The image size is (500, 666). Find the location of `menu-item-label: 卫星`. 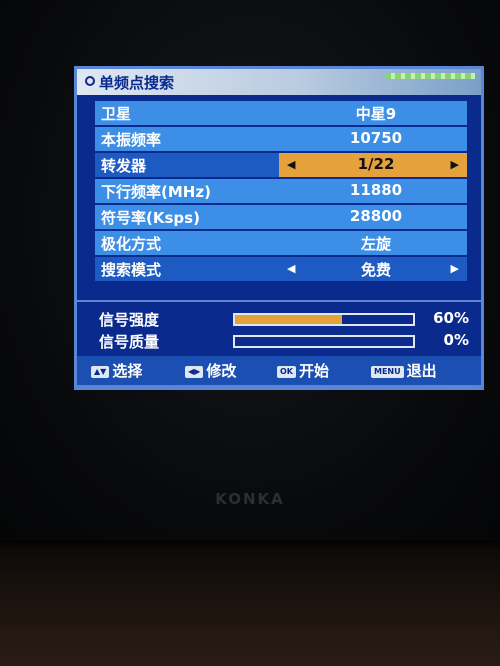

menu-item-label: 卫星 is located at coordinates (116, 114).